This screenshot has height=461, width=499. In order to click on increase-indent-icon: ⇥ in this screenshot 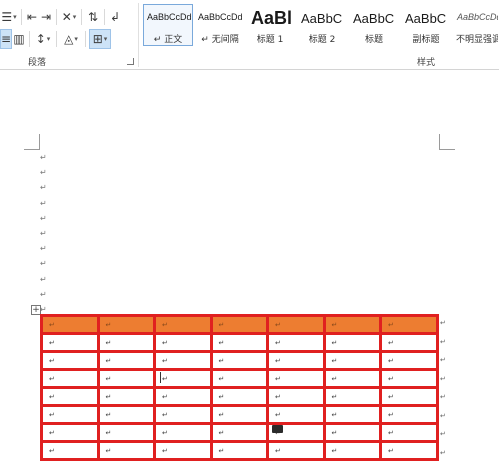, I will do `click(46, 17)`.